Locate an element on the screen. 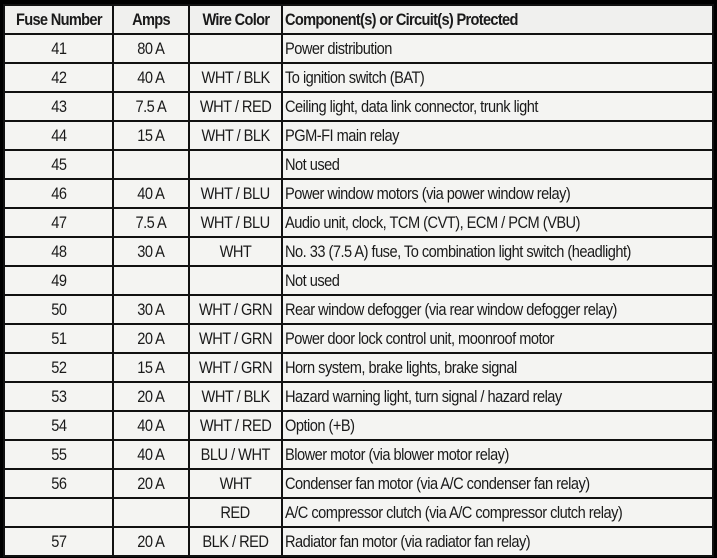 This screenshot has width=717, height=558. table-row: 49 Not used is located at coordinates (358, 280).